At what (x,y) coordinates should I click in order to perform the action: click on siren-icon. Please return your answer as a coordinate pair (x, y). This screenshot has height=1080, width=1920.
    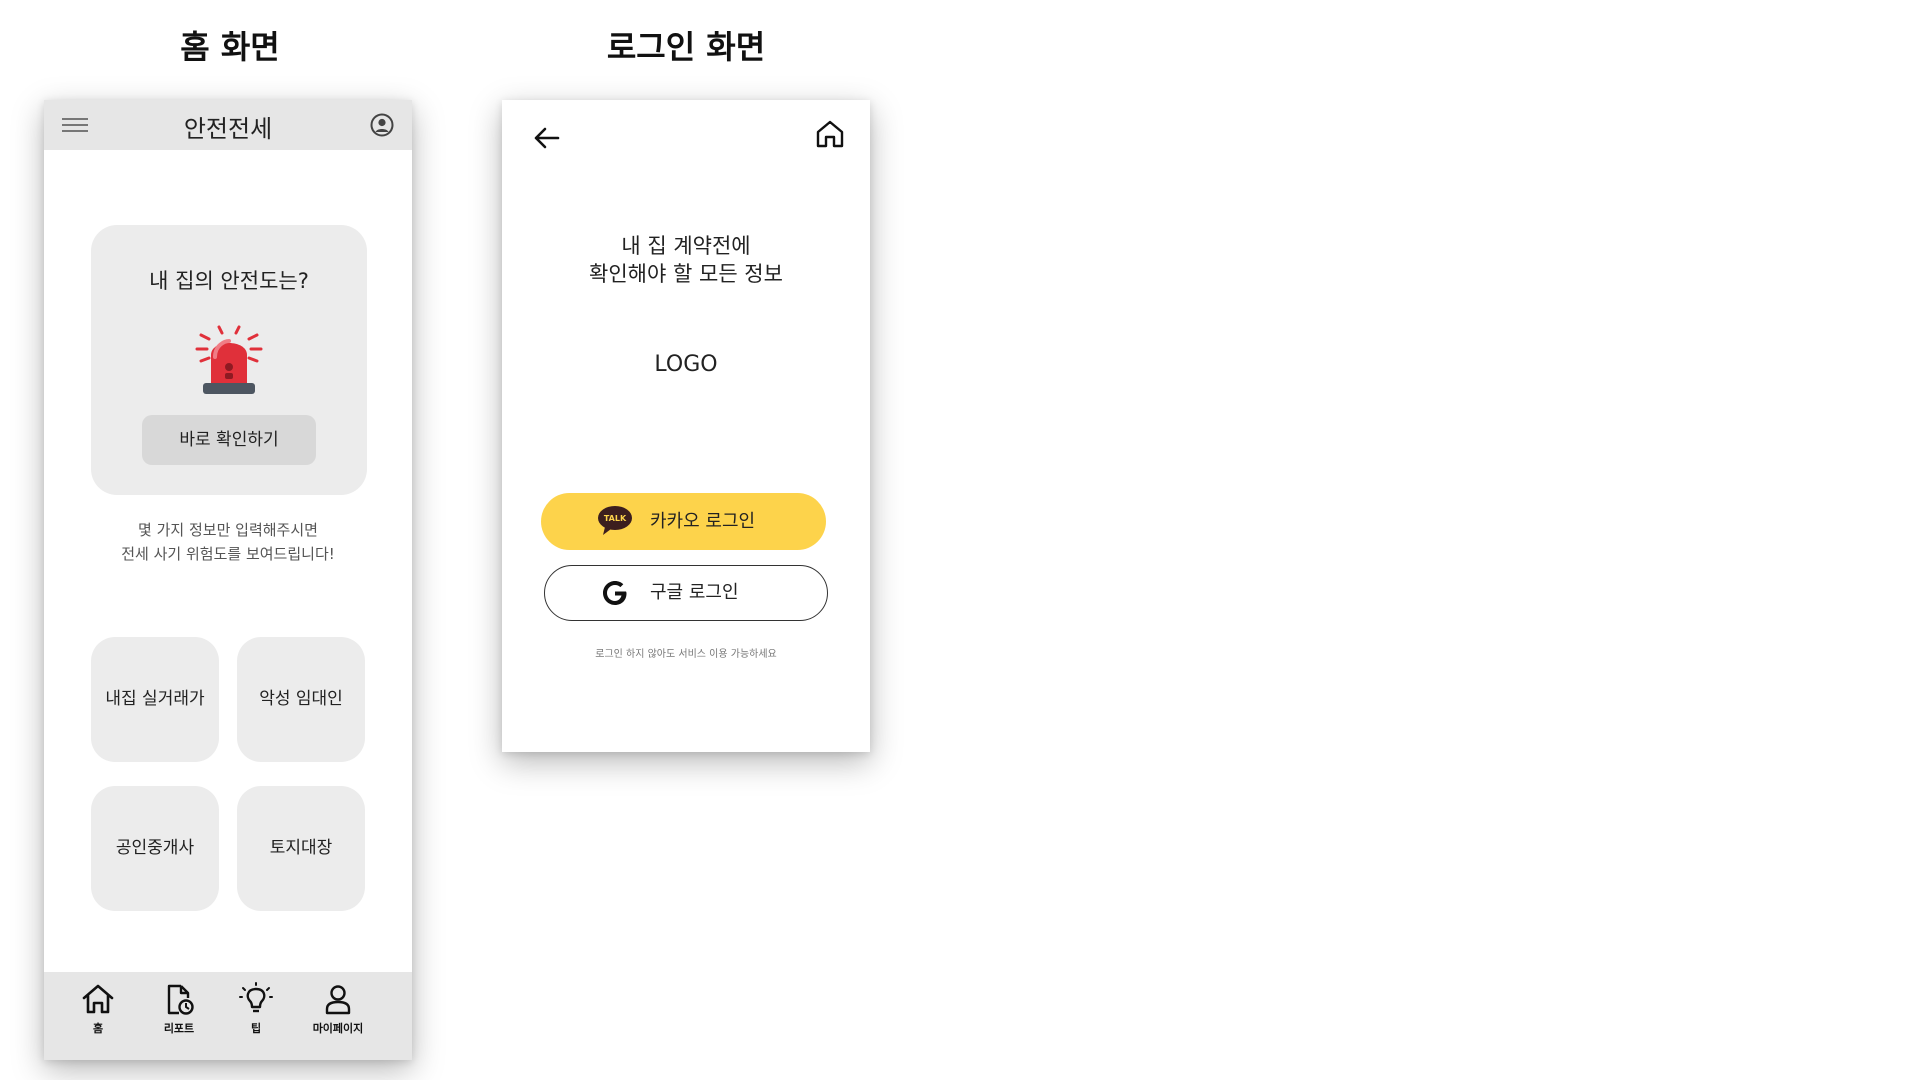
    Looking at the image, I should click on (229, 359).